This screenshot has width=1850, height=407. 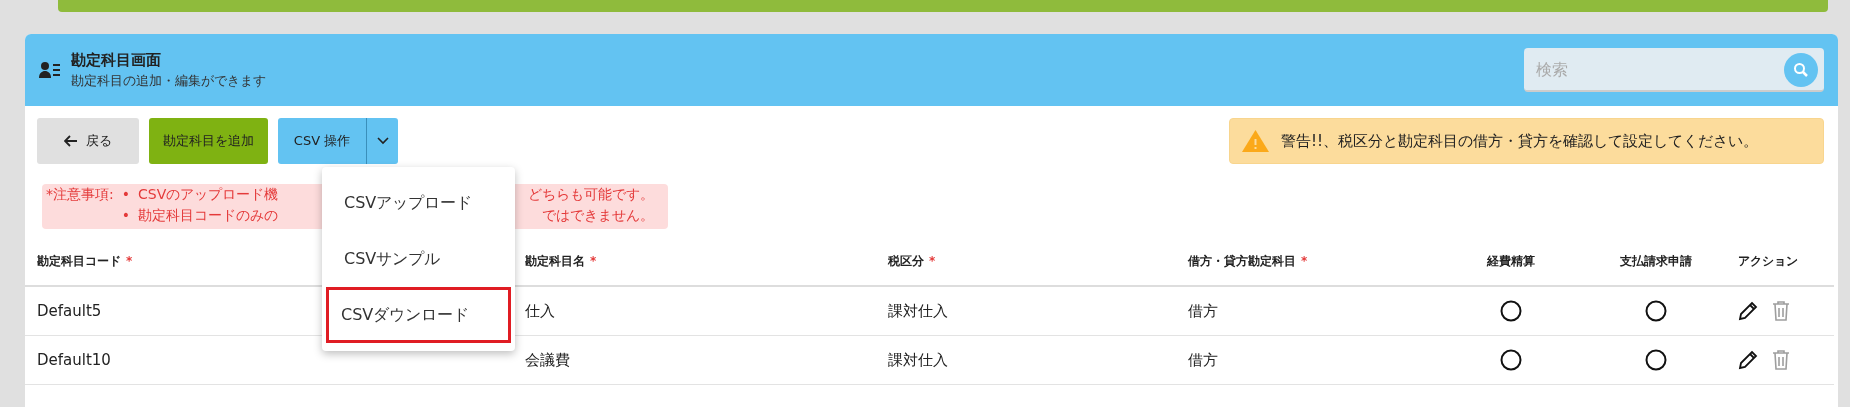 What do you see at coordinates (50, 70) in the screenshot?
I see `user-list-icon` at bounding box center [50, 70].